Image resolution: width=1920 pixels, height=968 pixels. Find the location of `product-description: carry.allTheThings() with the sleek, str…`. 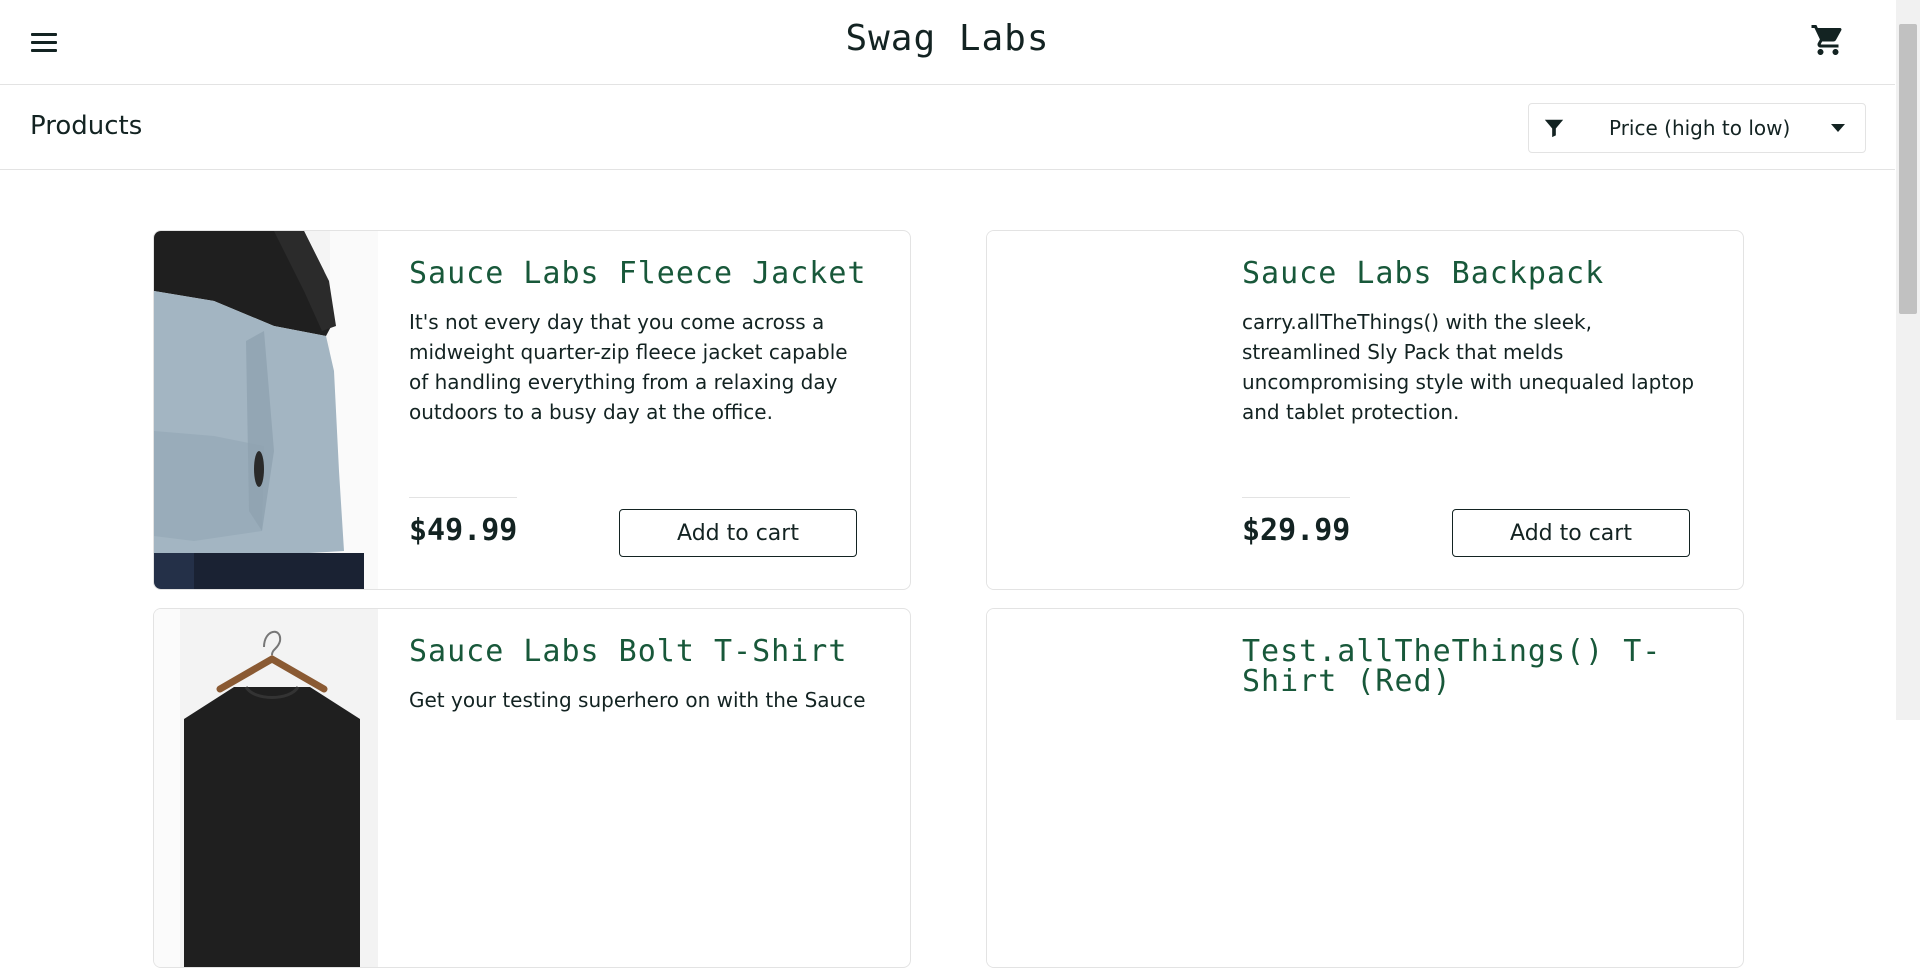

product-description: carry.allTheThings() with the sleek, str… is located at coordinates (1468, 367).